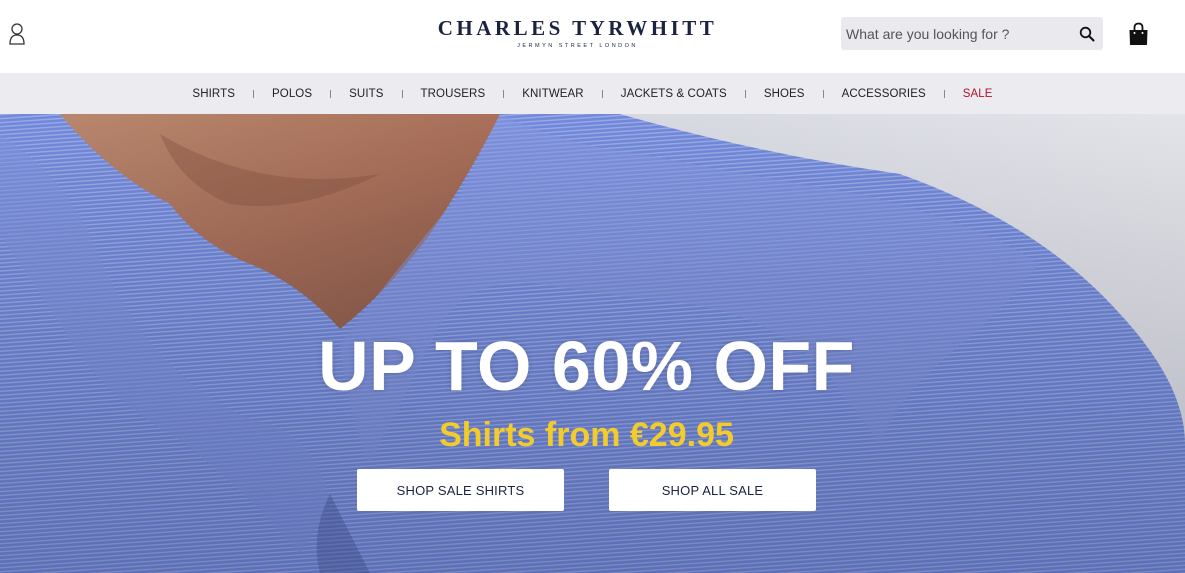  I want to click on search-icon, so click(1087, 34).